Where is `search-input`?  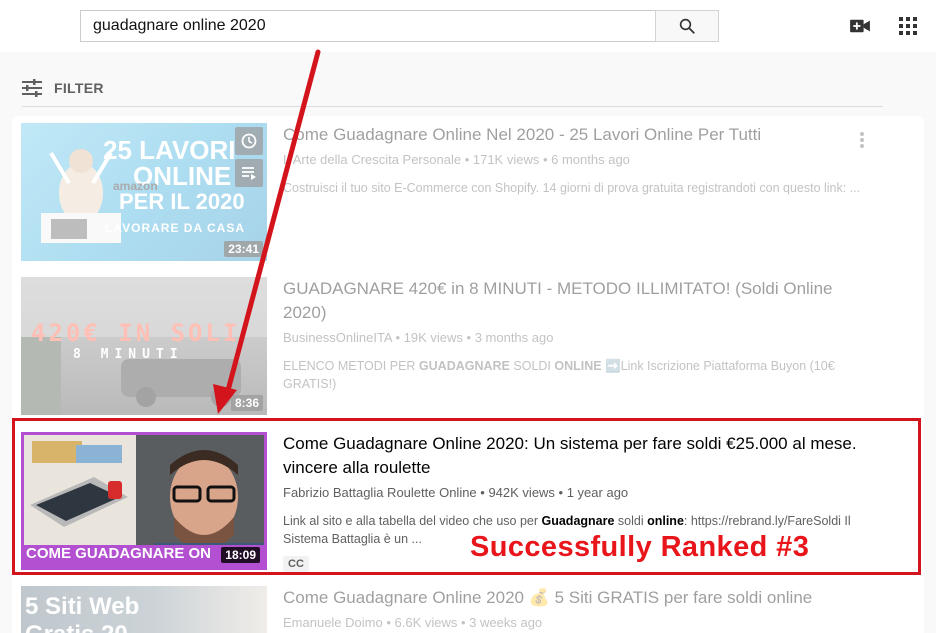
search-input is located at coordinates (367, 26).